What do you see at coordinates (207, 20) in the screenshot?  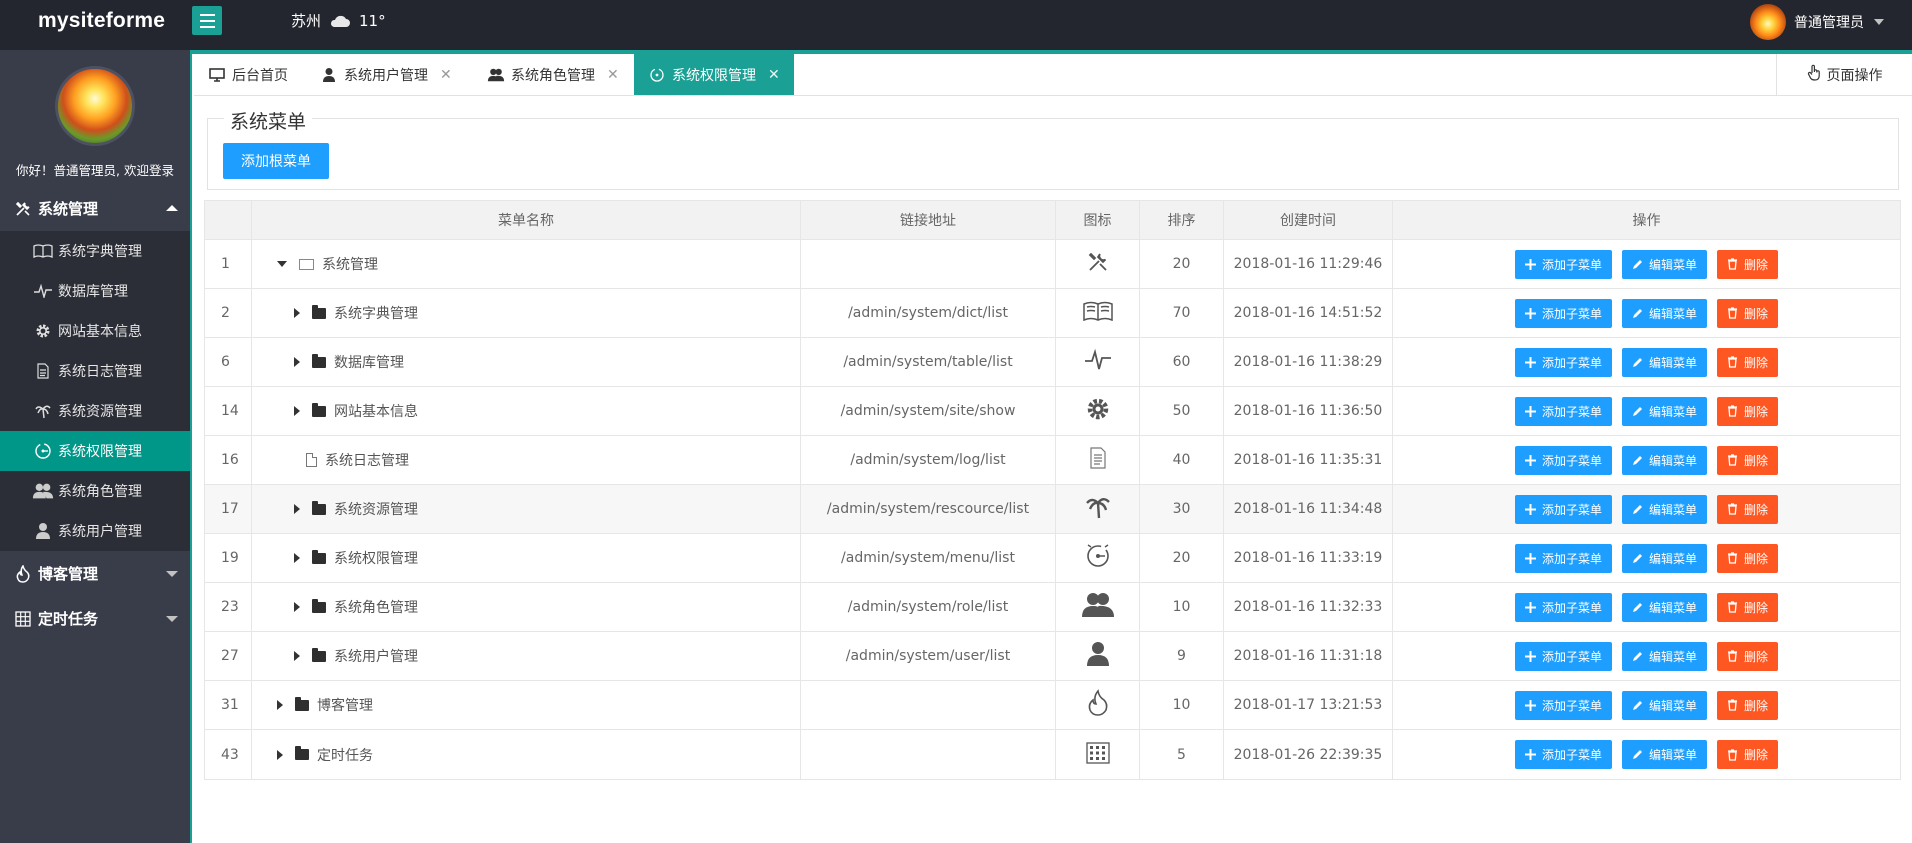 I see `menu-toggle-button` at bounding box center [207, 20].